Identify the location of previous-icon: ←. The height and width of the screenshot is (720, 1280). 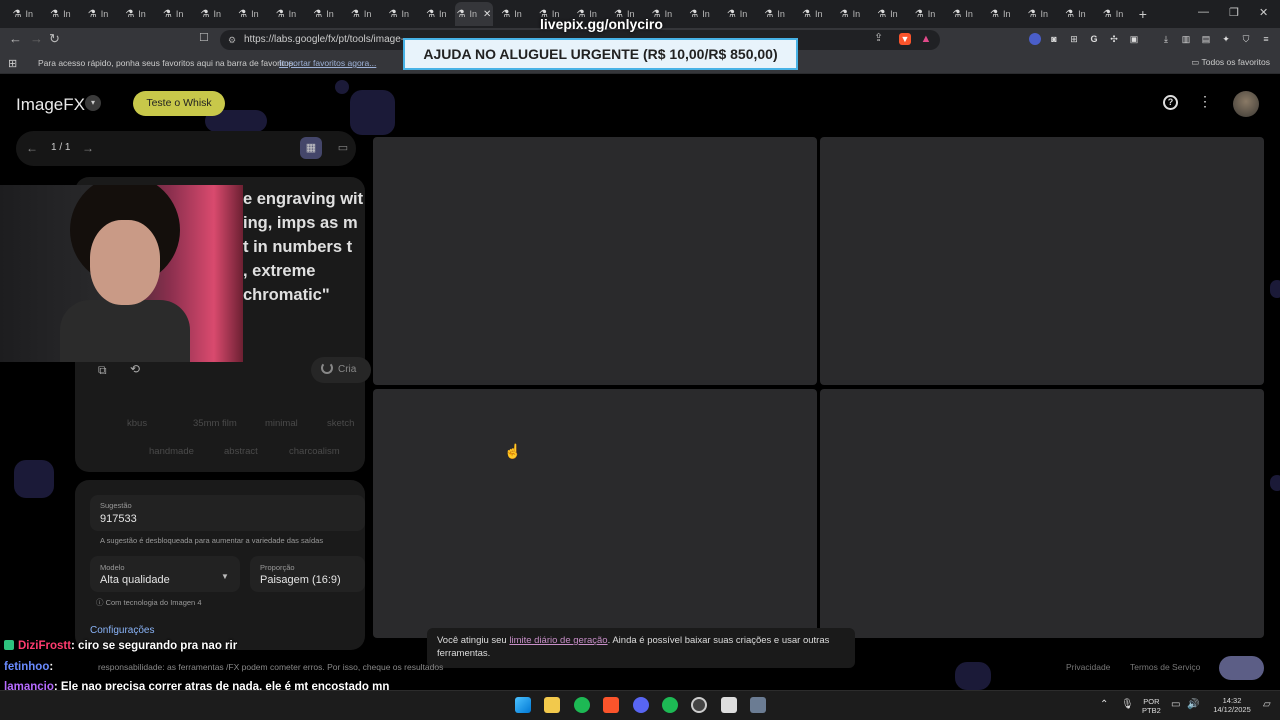
(32, 148).